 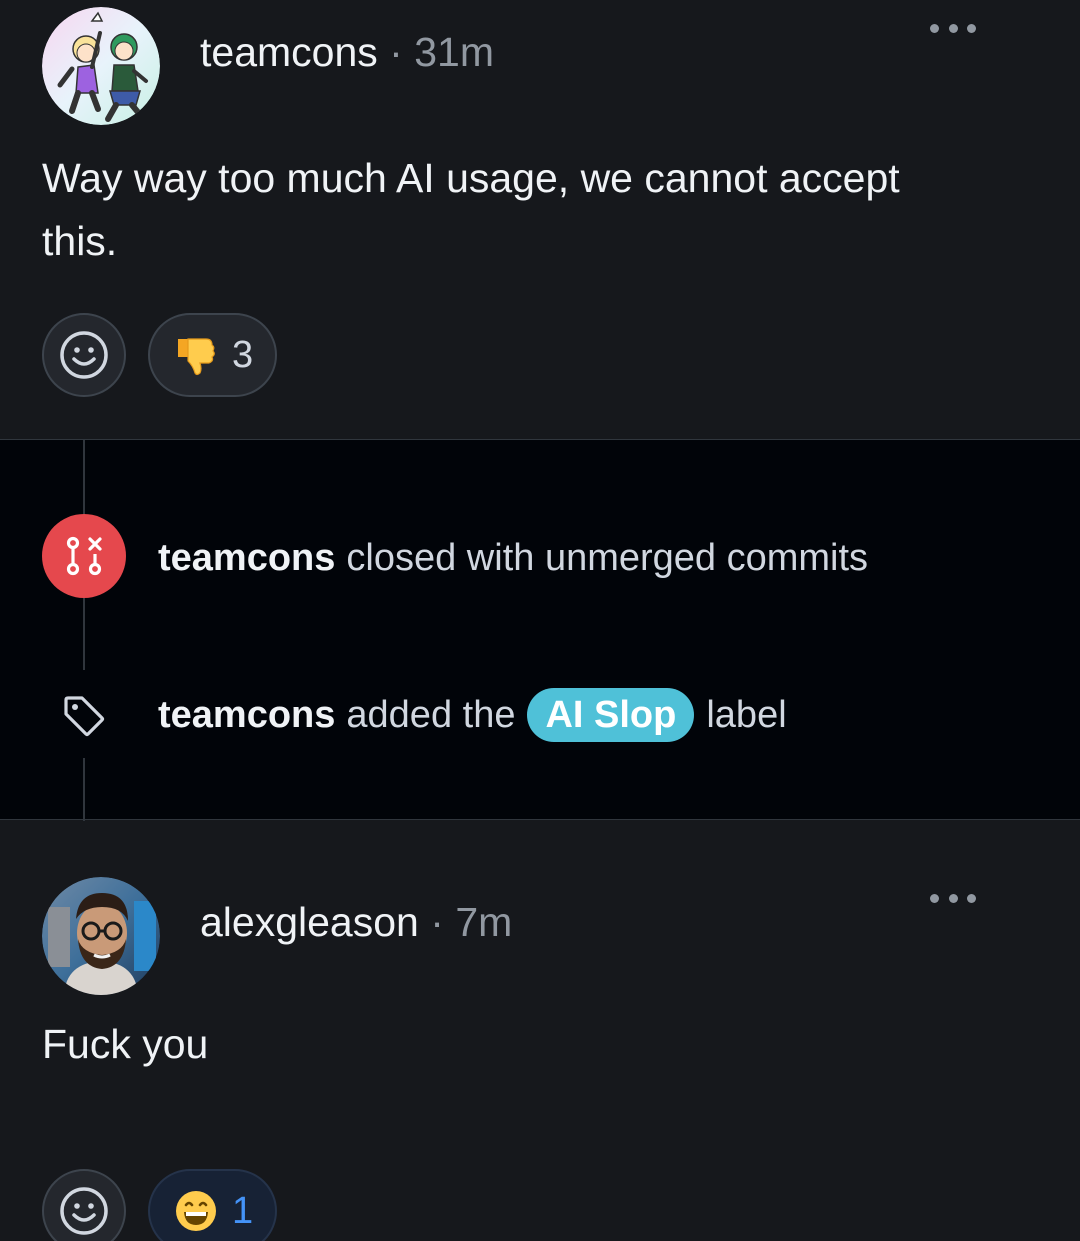 I want to click on reactions-bar: 3, so click(x=160, y=355).